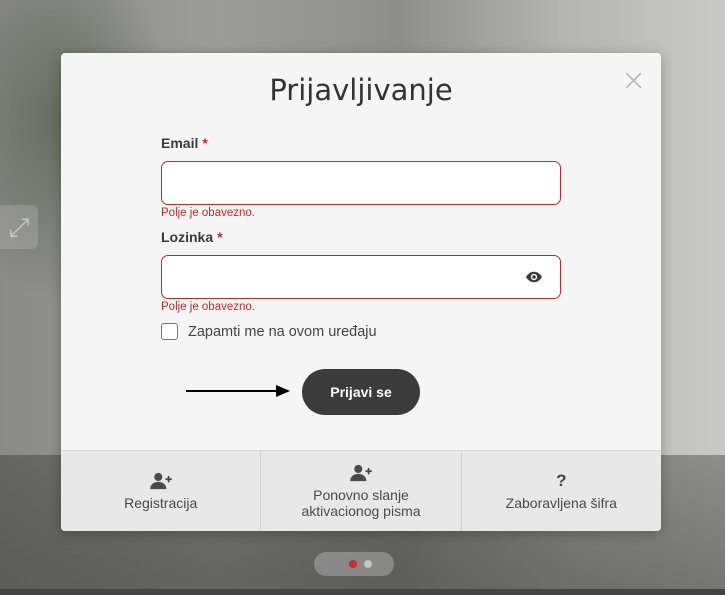 The image size is (725, 595). What do you see at coordinates (161, 502) in the screenshot?
I see `register-label: Registracija` at bounding box center [161, 502].